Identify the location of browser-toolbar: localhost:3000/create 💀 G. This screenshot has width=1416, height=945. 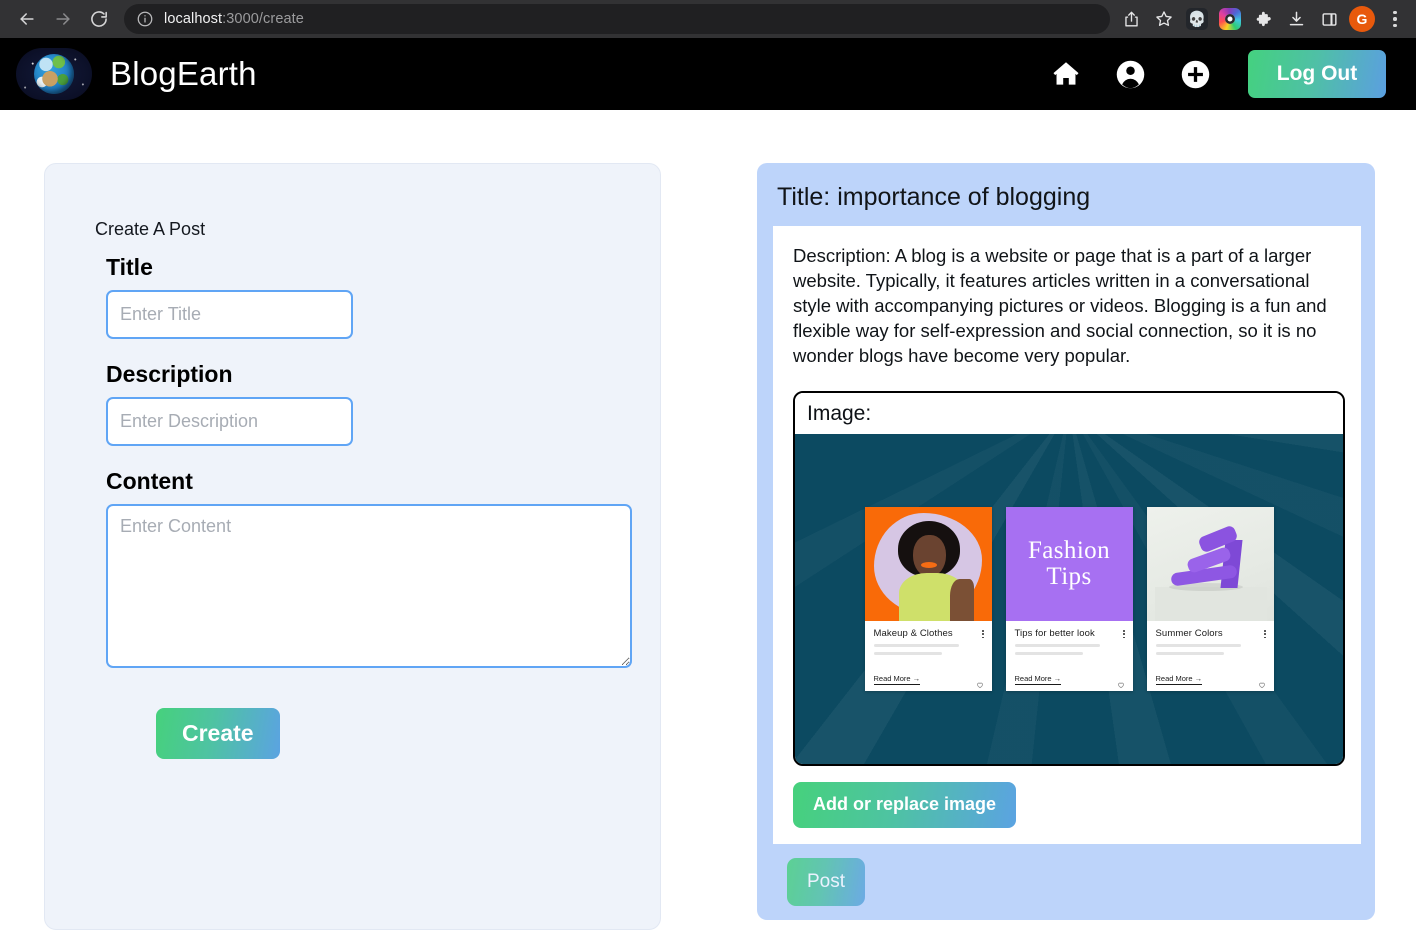
(708, 19).